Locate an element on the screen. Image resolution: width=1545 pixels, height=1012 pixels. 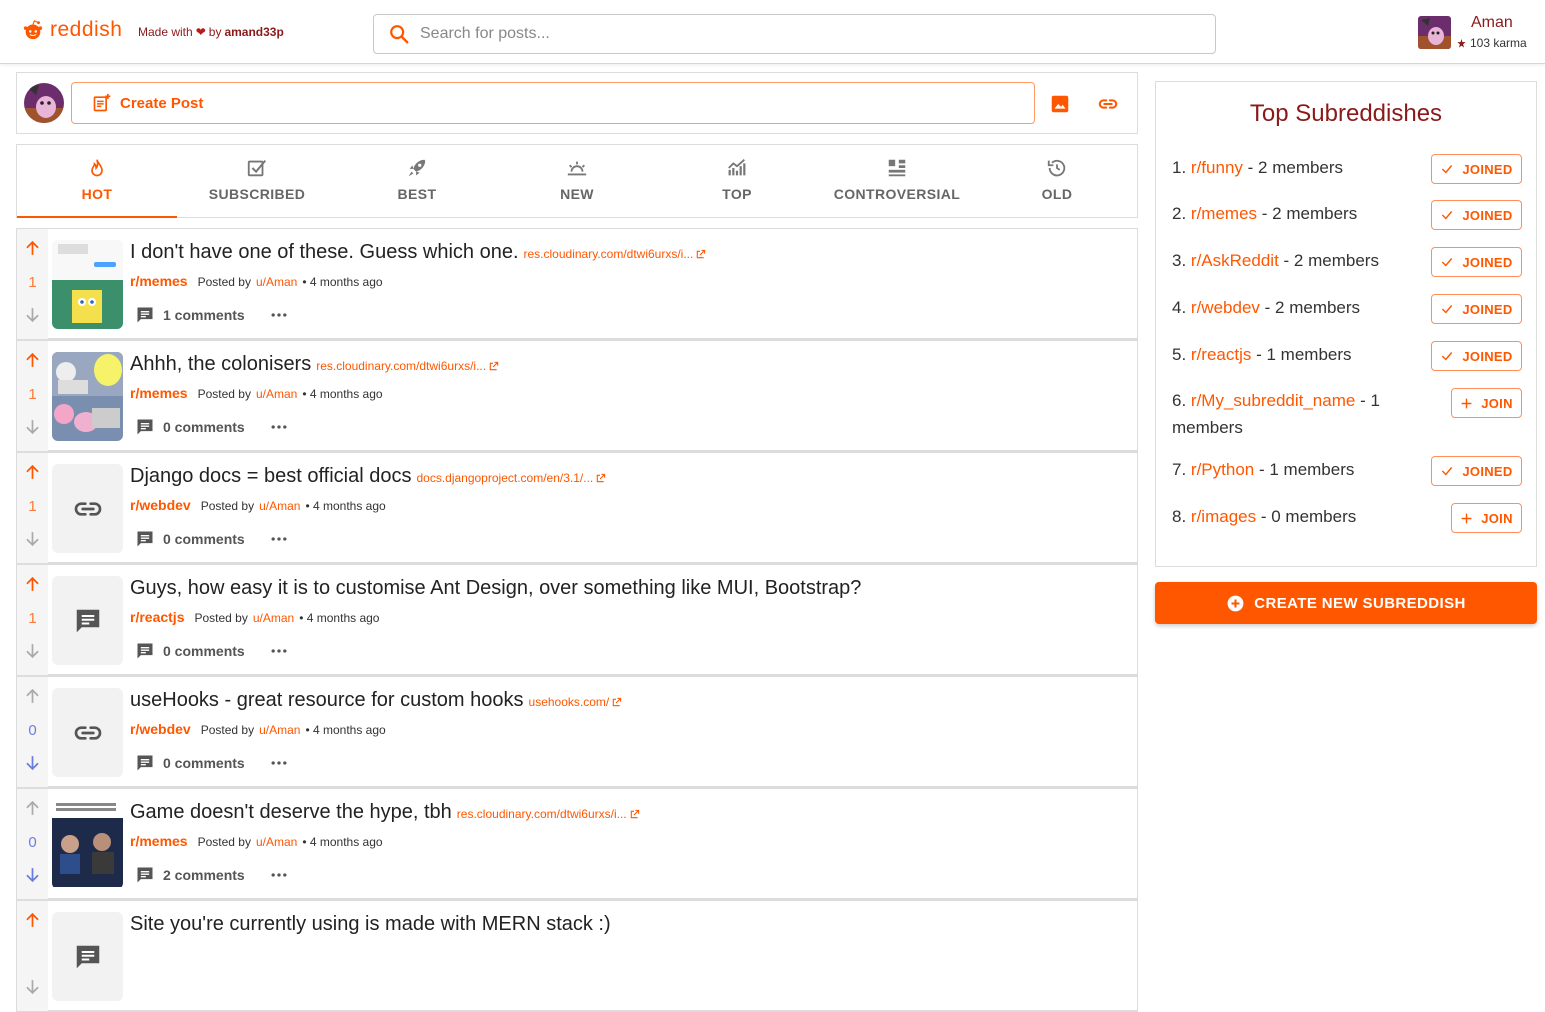
subreddit-link: r/images is located at coordinates (1223, 516).